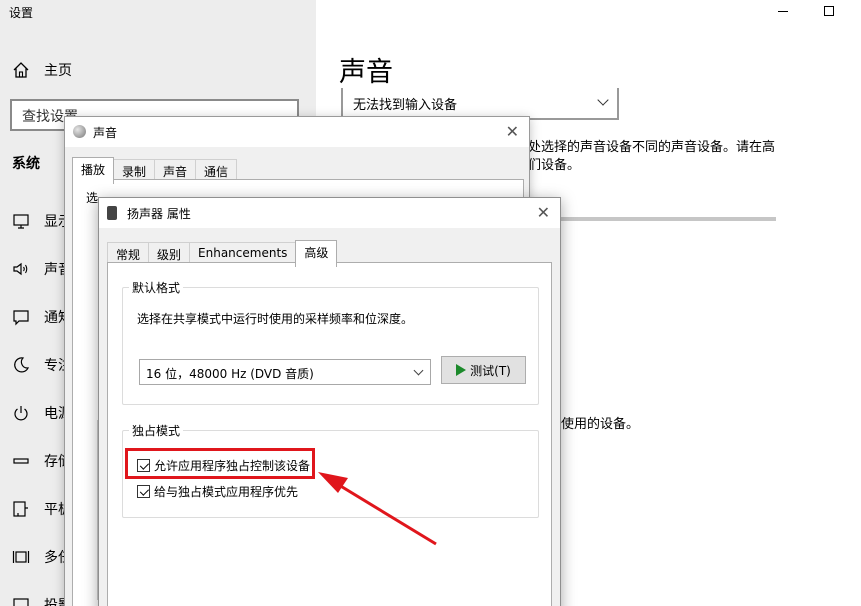 This screenshot has height=606, width=861. What do you see at coordinates (377, 509) in the screenshot?
I see `annotation-arrow` at bounding box center [377, 509].